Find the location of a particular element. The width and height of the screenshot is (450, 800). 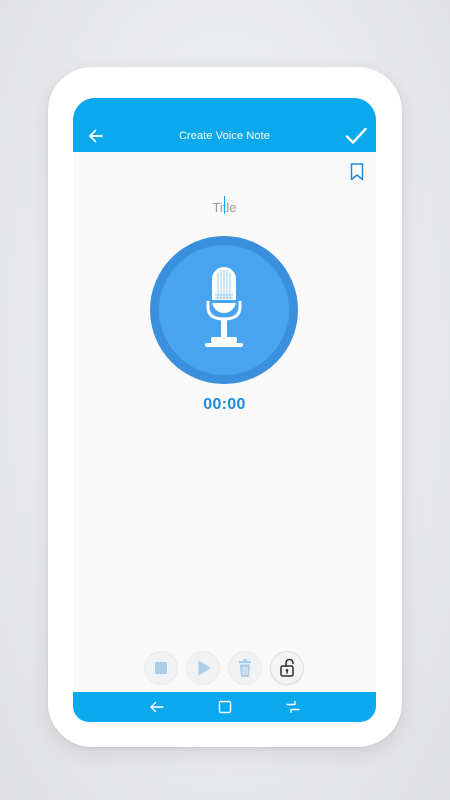

microphone-icon is located at coordinates (224, 307).